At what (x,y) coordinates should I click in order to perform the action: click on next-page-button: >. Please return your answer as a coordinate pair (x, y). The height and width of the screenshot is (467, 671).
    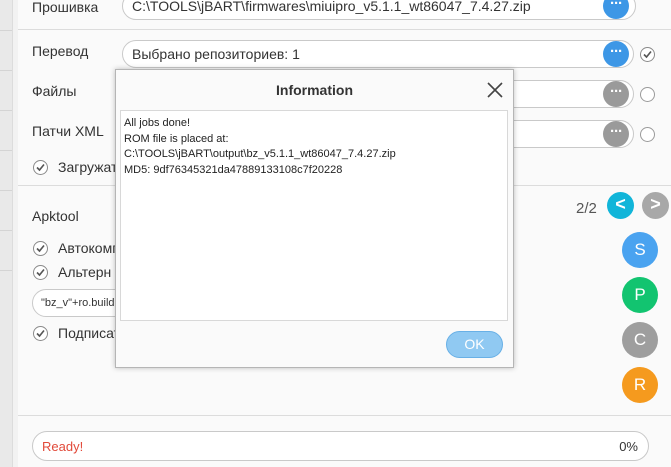
    Looking at the image, I should click on (655, 205).